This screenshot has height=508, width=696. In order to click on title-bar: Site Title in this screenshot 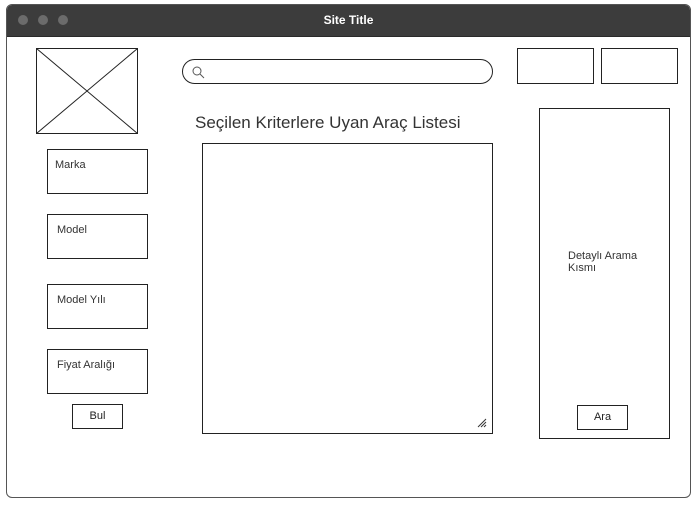, I will do `click(348, 21)`.